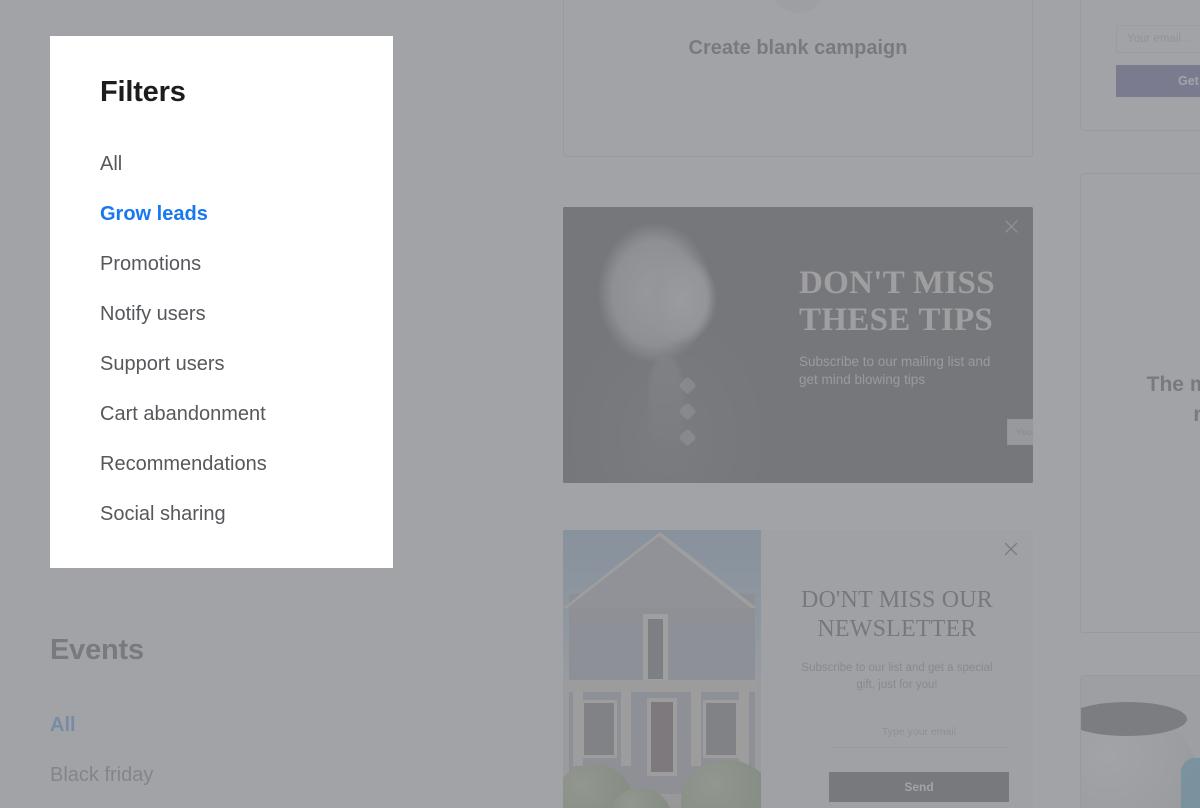  I want to click on template-headline: DO'NT MISS OUR NEWSLETTER, so click(897, 615).